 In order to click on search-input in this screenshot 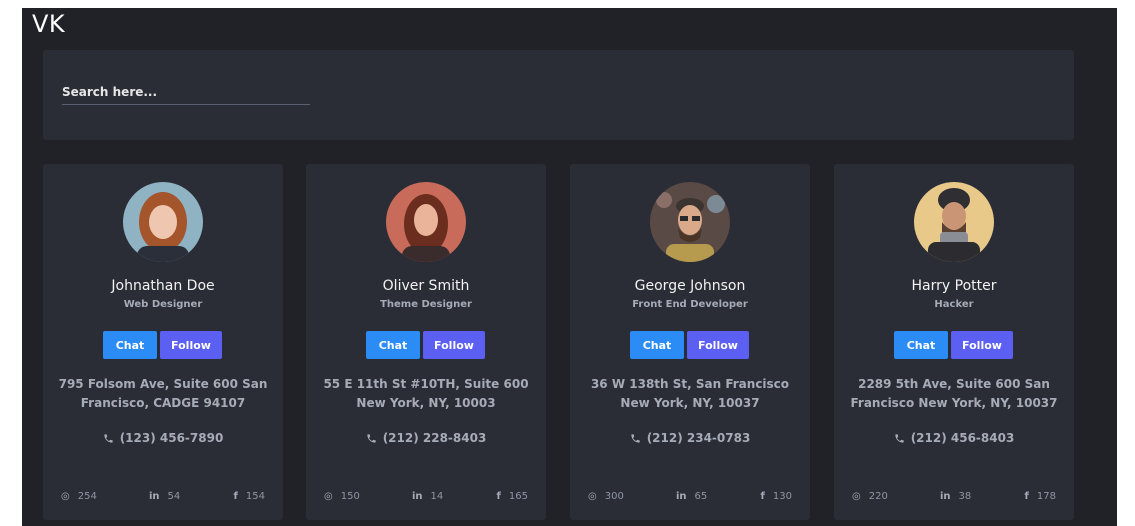, I will do `click(186, 92)`.